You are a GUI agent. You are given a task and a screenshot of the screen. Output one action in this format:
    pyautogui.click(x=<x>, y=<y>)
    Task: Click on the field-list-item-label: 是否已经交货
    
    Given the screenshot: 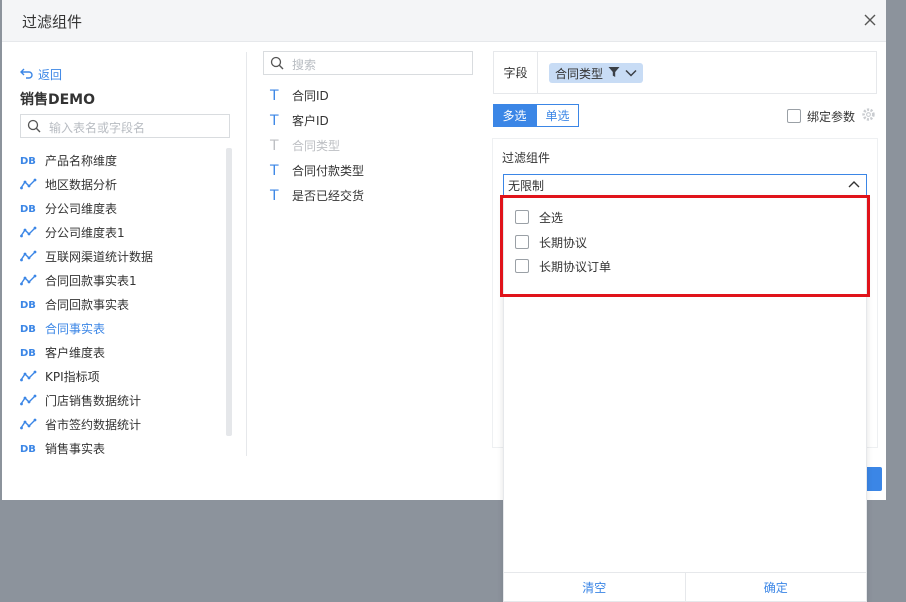 What is the action you would take?
    pyautogui.click(x=328, y=196)
    